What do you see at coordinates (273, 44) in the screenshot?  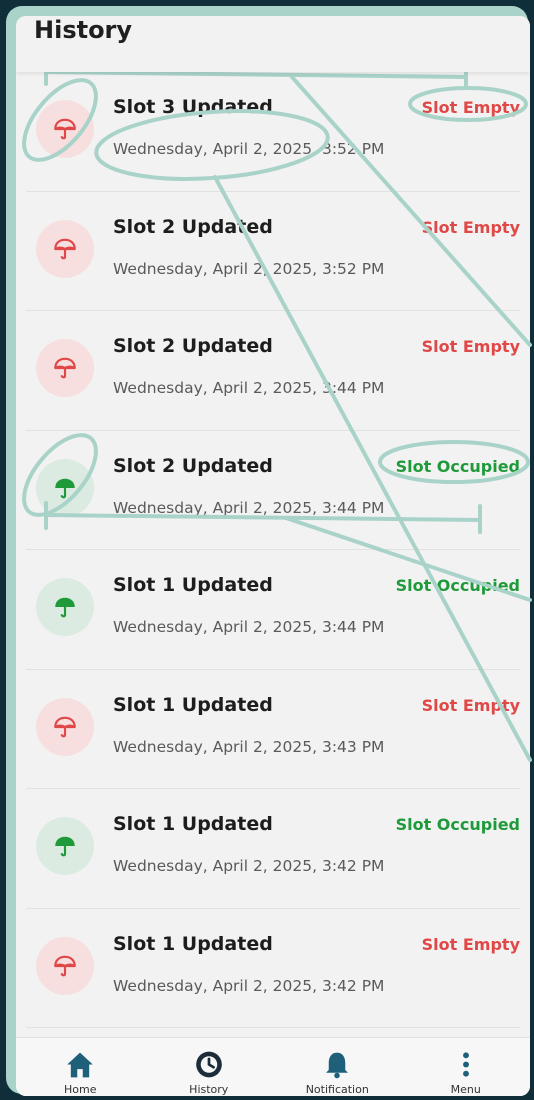 I see `app-header: History` at bounding box center [273, 44].